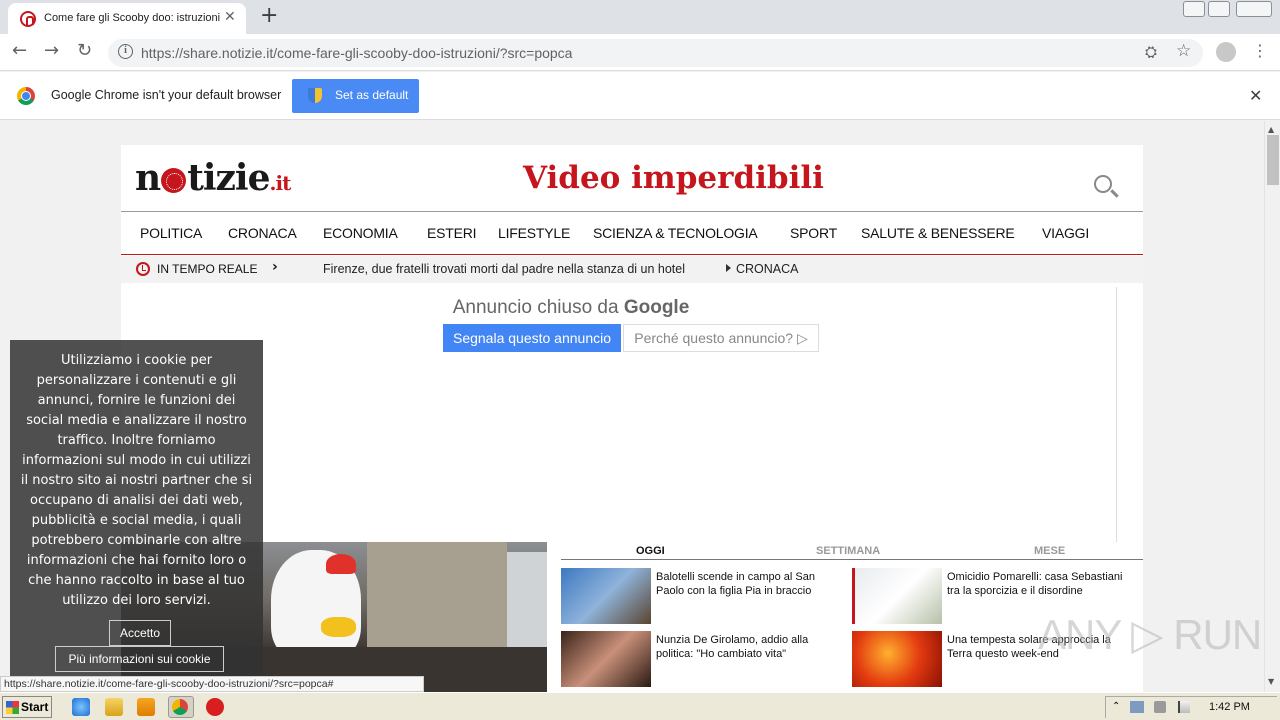 This screenshot has height=720, width=1280. I want to click on windows-taskbar: Start ⌃ 1:42 PM, so click(640, 706).